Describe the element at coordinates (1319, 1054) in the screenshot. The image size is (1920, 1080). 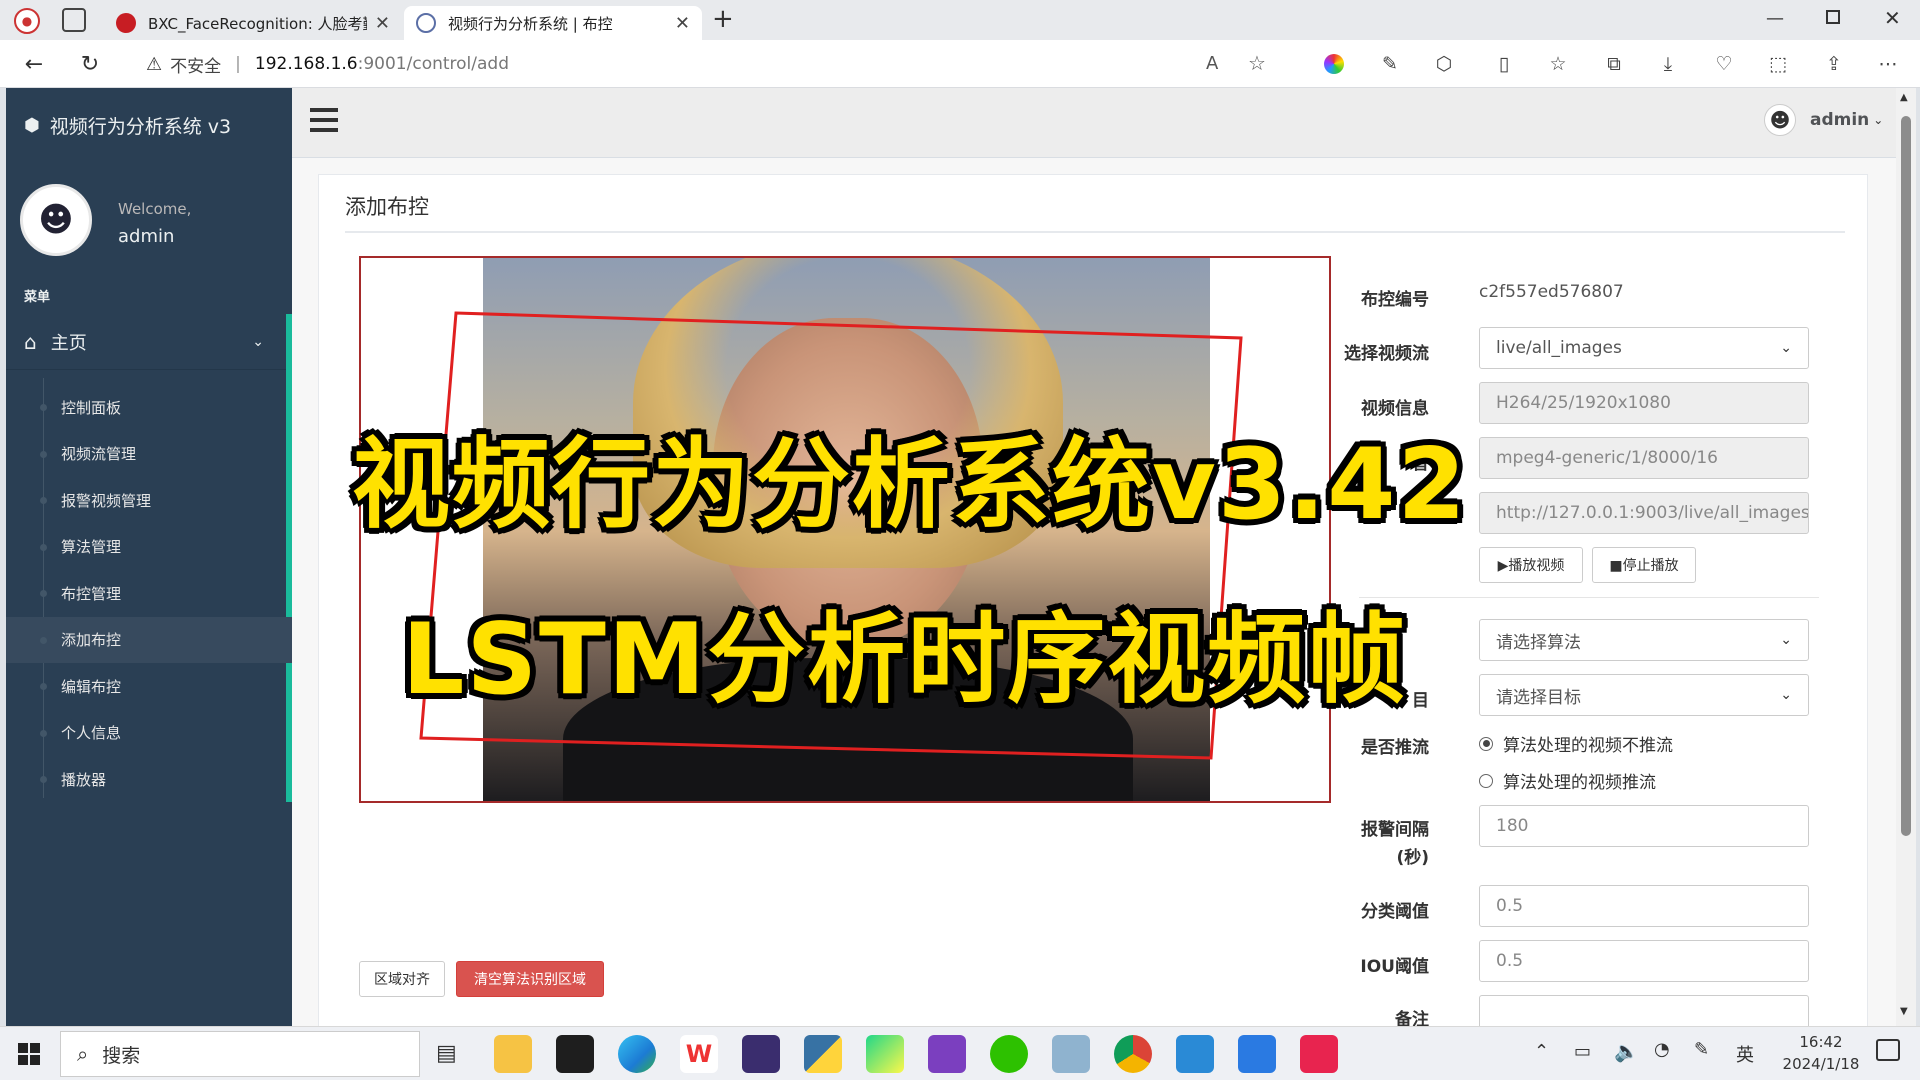
I see `recorder-icon` at that location.